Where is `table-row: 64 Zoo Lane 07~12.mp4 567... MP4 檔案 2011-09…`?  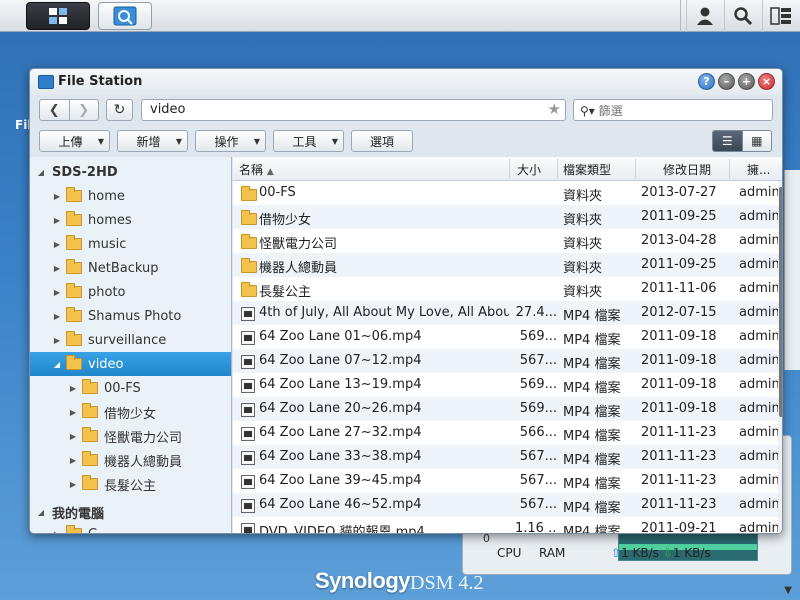 table-row: 64 Zoo Lane 07~12.mp4 567... MP4 檔案 2011-09… is located at coordinates (506, 361).